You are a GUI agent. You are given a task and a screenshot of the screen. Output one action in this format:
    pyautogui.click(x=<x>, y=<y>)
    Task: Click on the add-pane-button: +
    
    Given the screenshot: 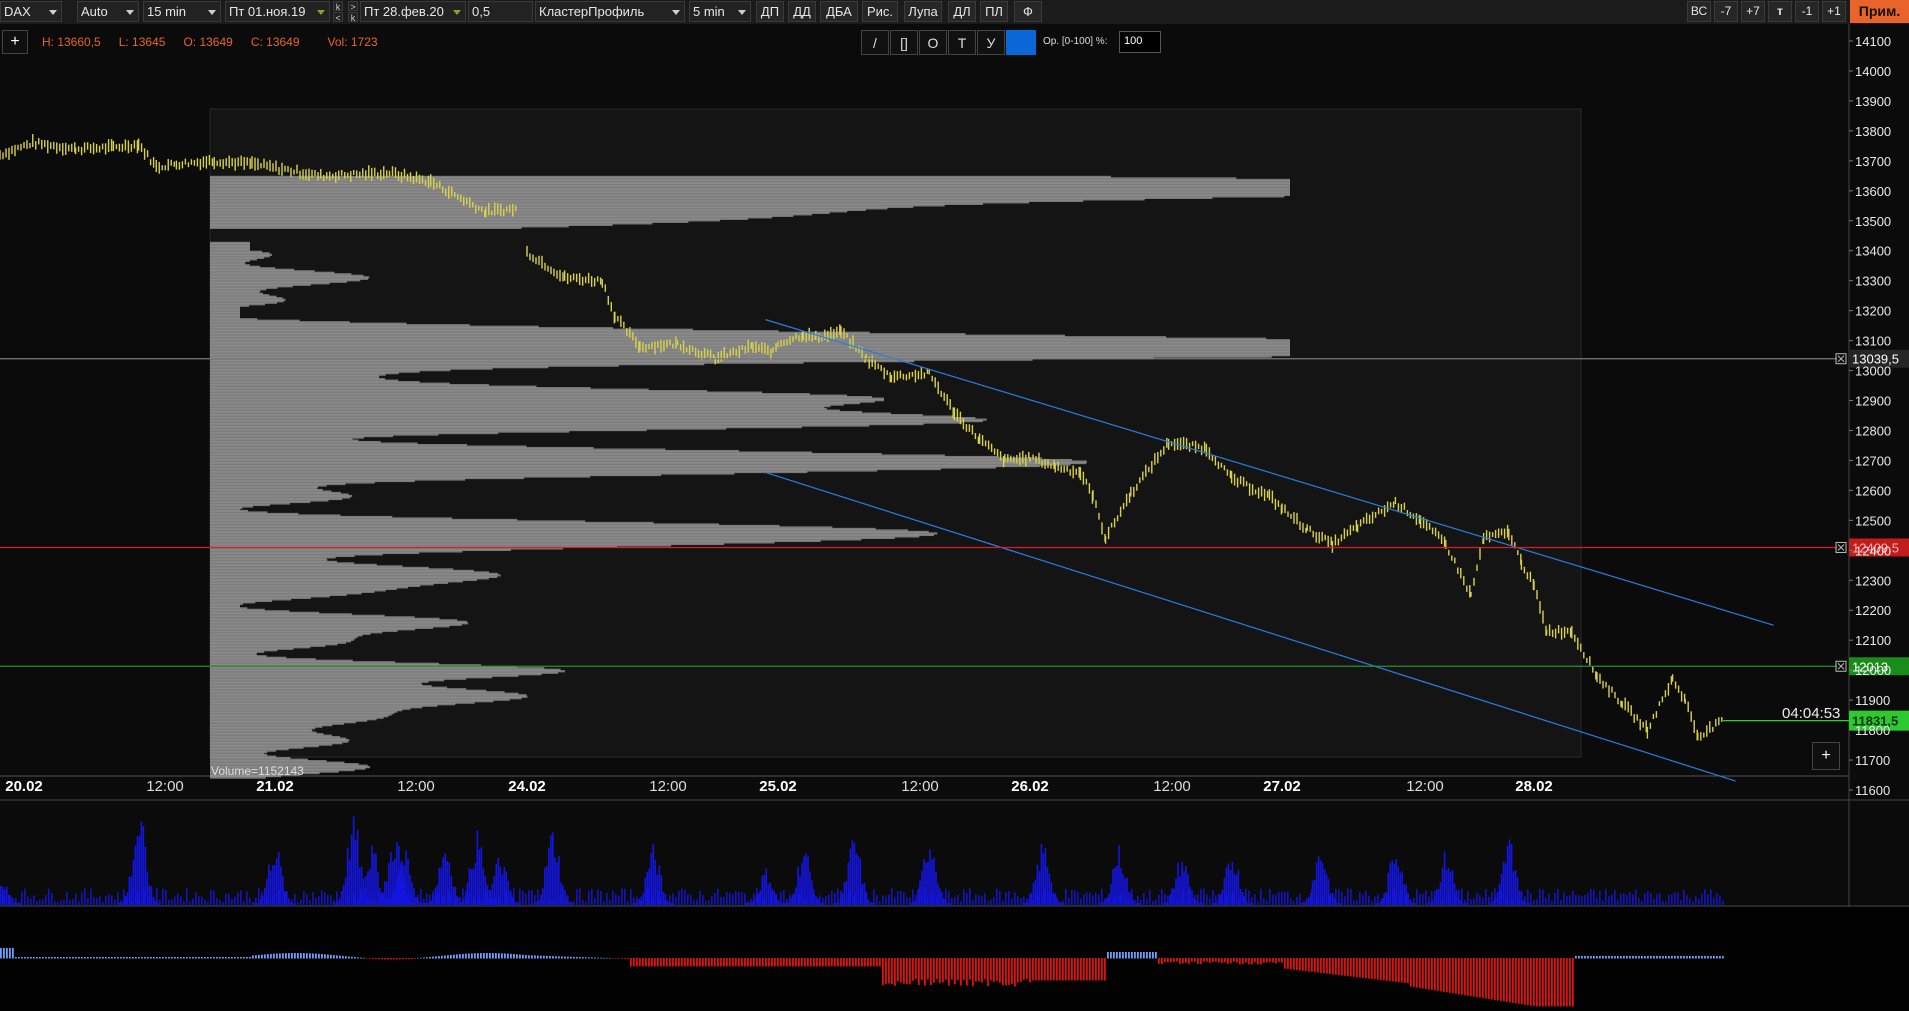 What is the action you would take?
    pyautogui.click(x=1826, y=756)
    